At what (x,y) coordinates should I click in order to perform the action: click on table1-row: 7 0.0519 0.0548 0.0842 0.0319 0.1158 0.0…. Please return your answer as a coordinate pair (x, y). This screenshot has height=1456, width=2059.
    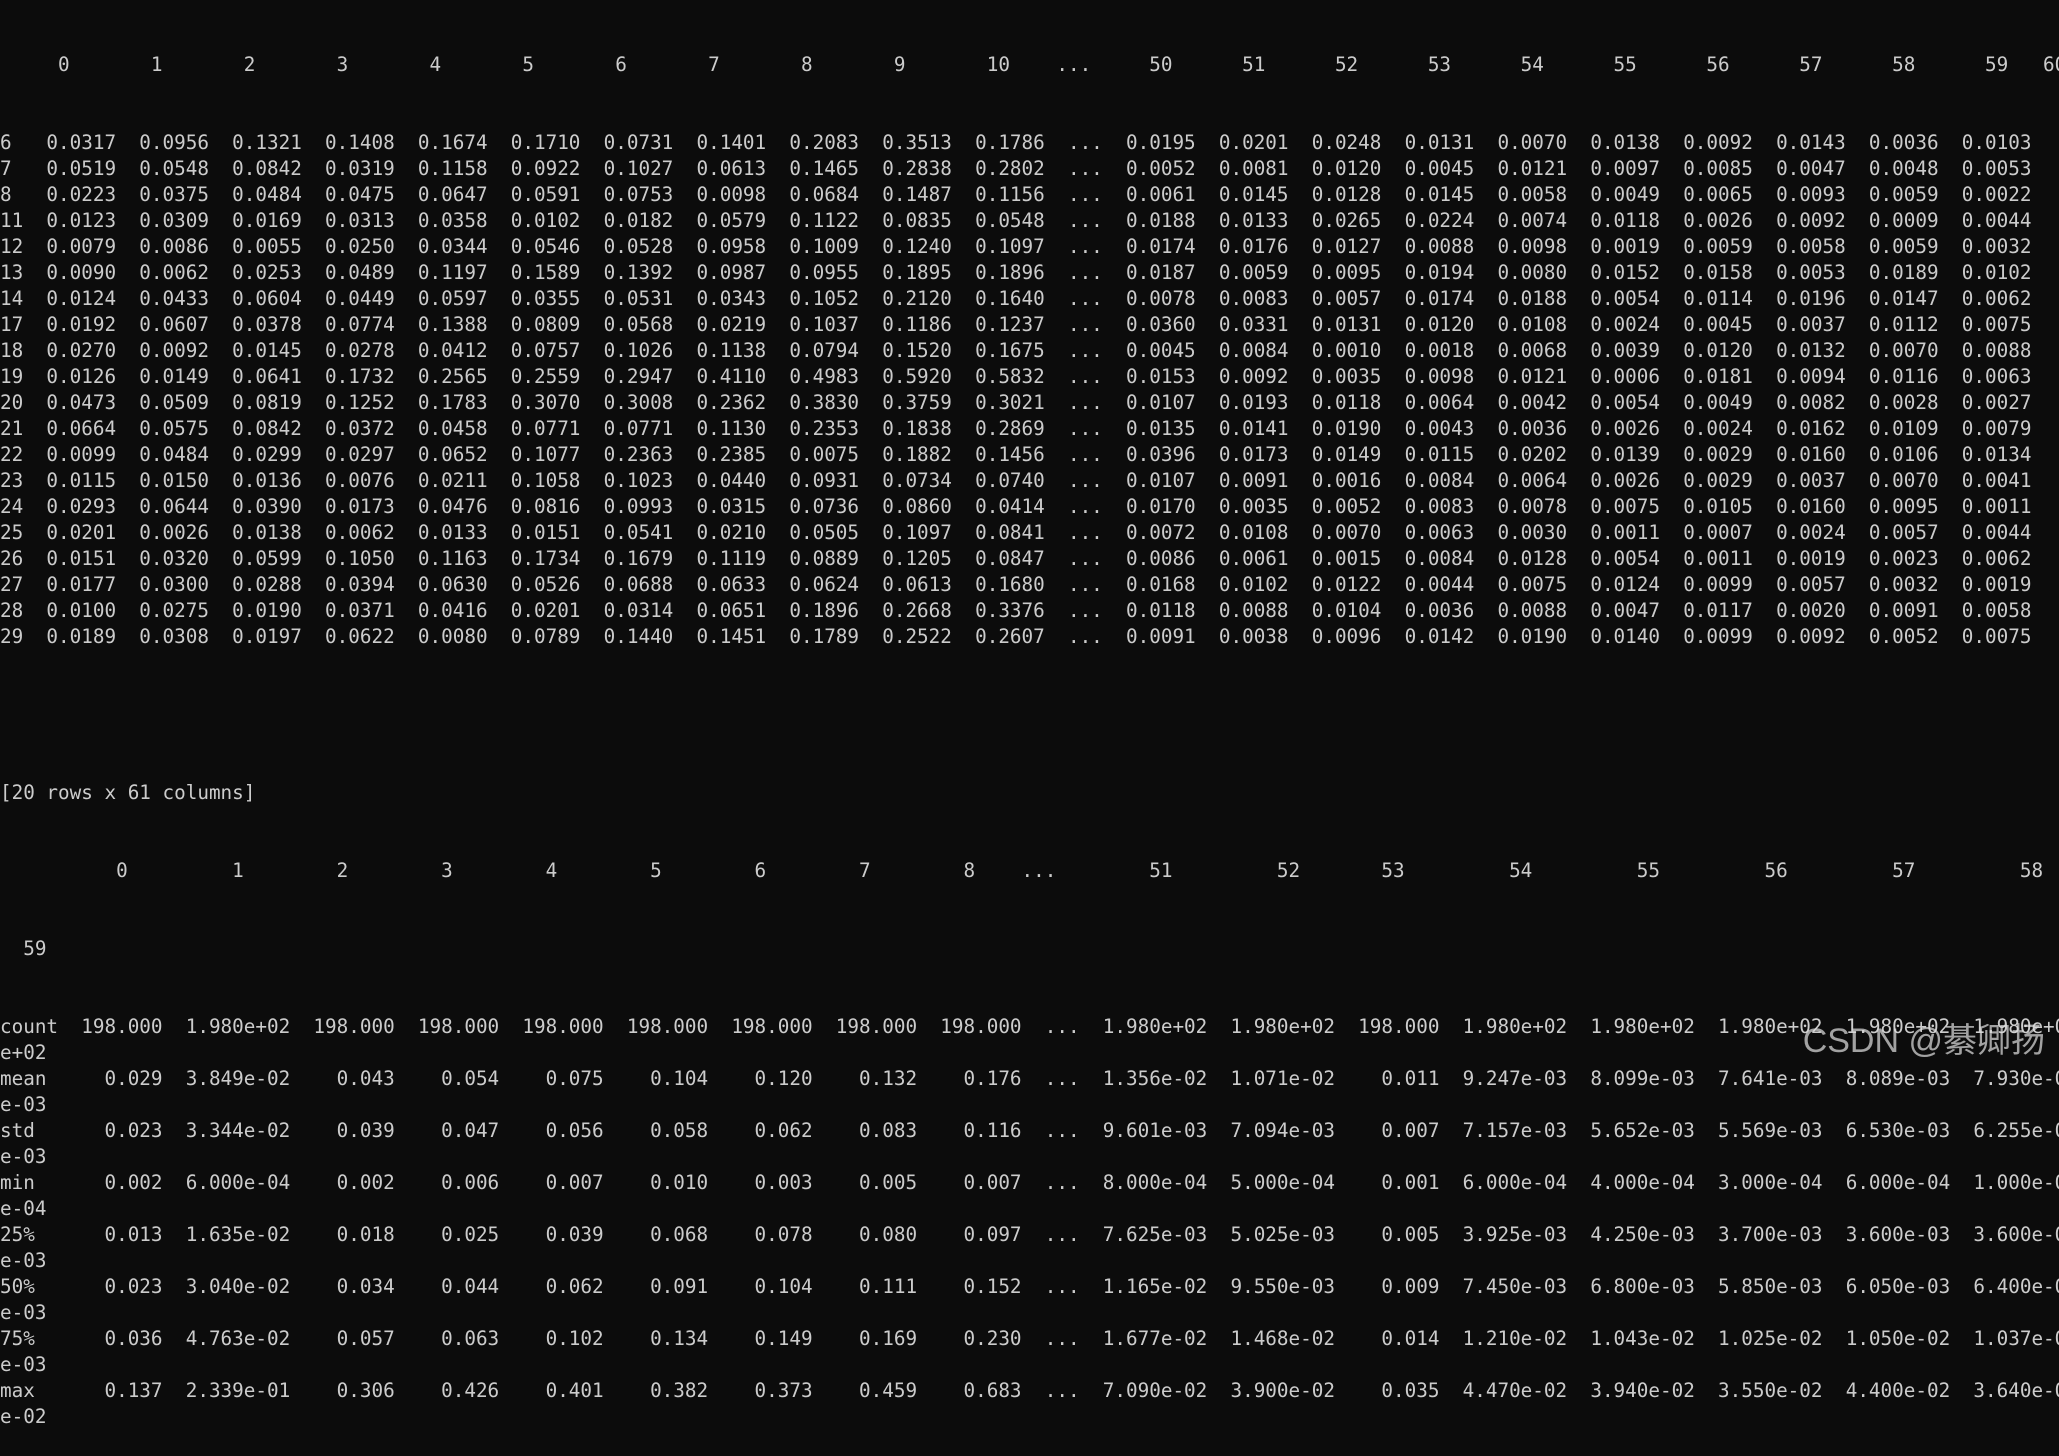
    Looking at the image, I should click on (1029, 168).